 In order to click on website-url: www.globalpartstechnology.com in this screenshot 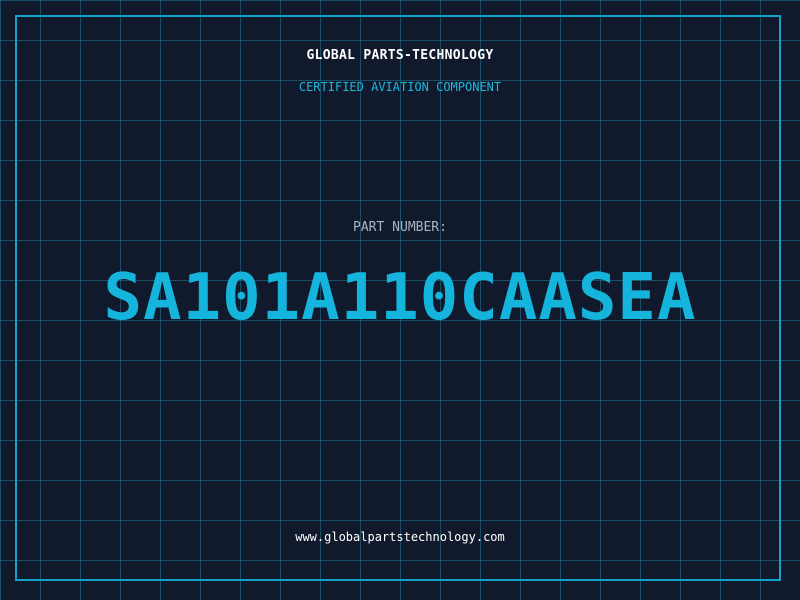, I will do `click(400, 537)`.